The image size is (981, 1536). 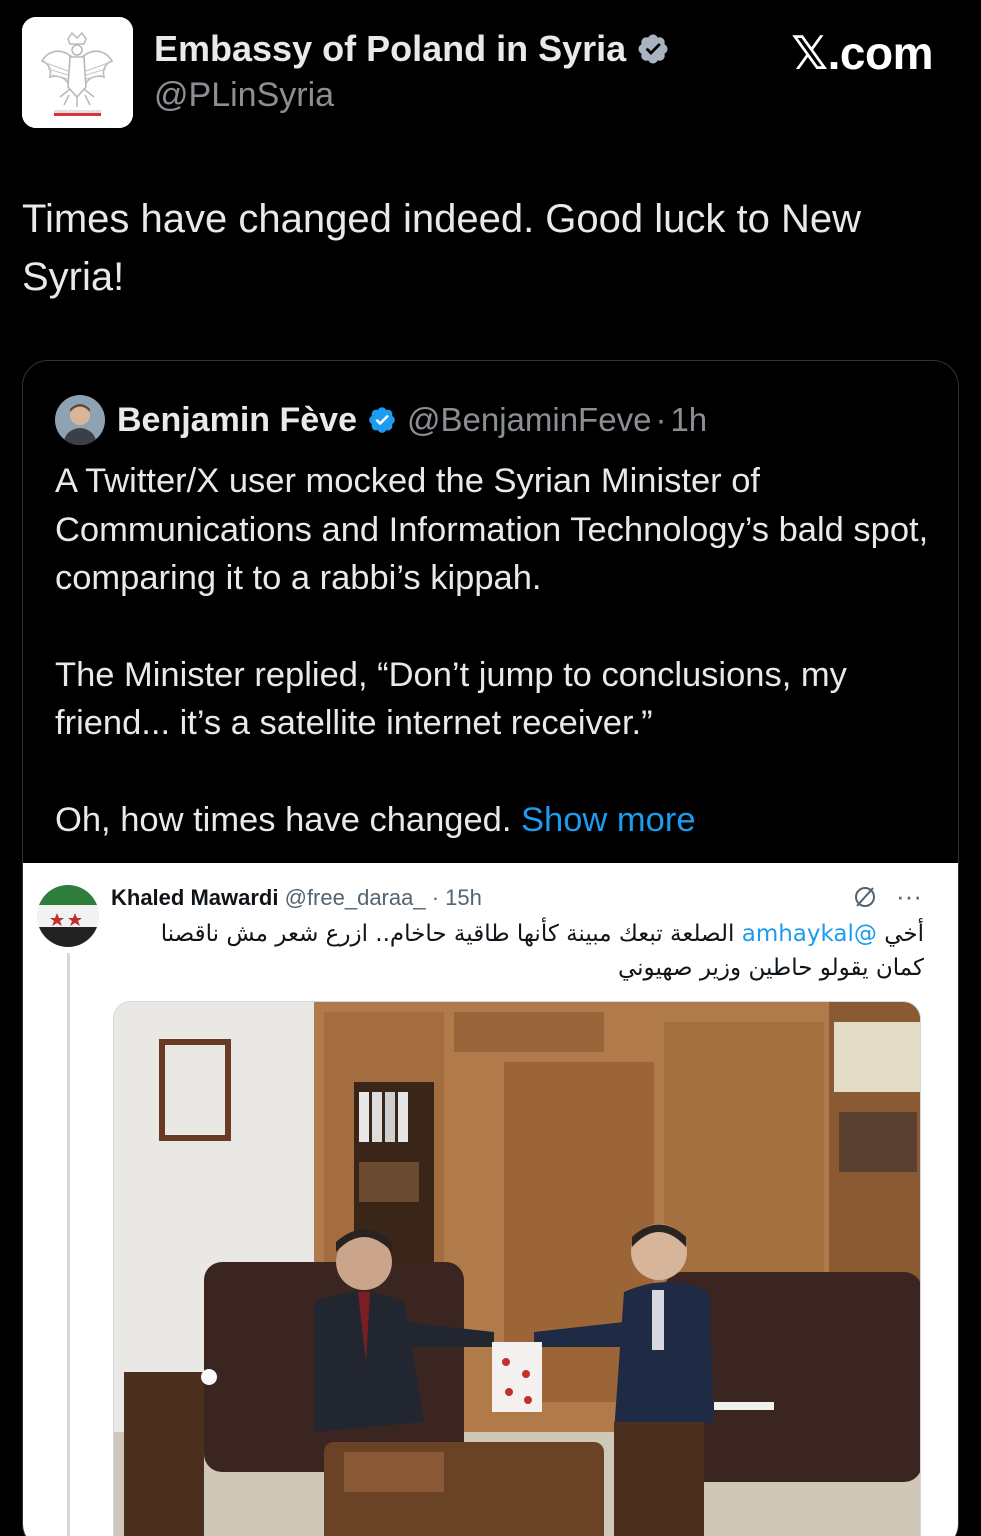 What do you see at coordinates (688, 420) in the screenshot?
I see `quoted-tweet-time: 1h` at bounding box center [688, 420].